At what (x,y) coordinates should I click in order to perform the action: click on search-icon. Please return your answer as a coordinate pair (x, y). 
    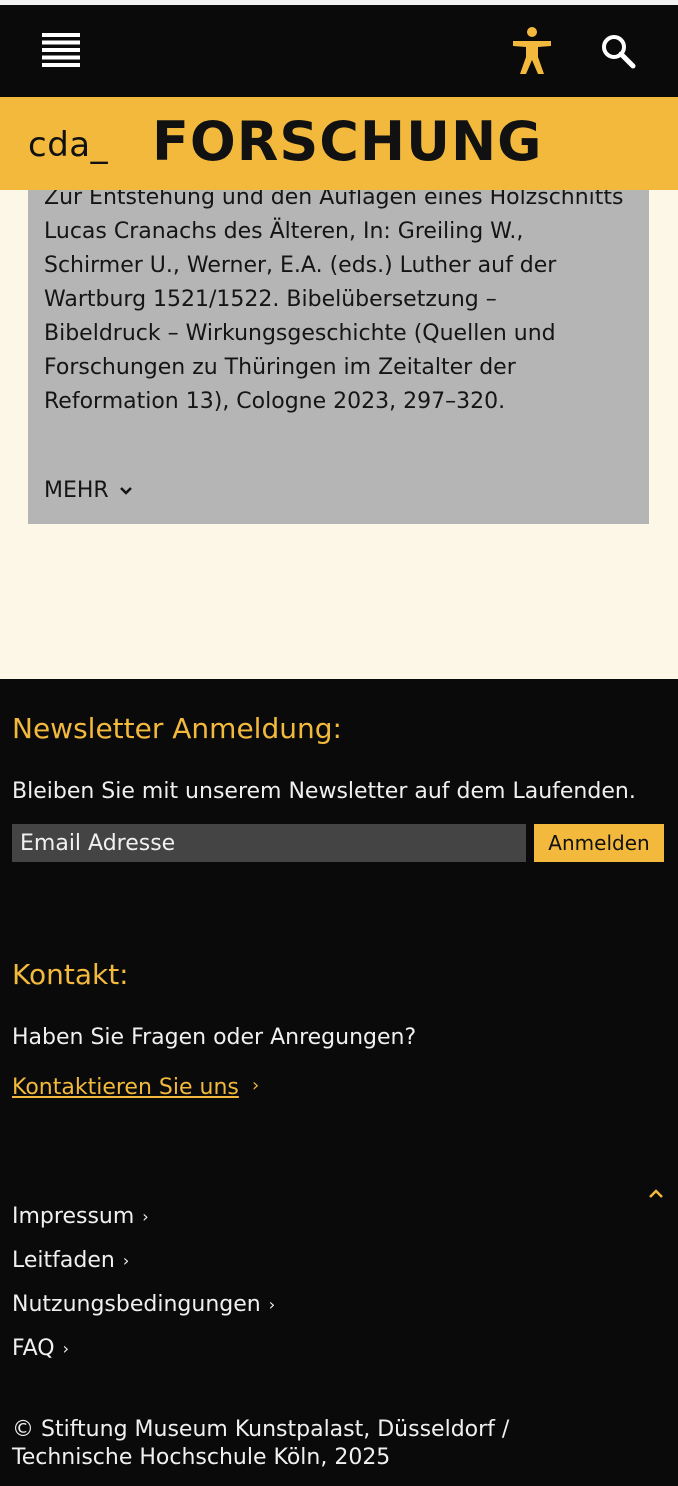
    Looking at the image, I should click on (619, 52).